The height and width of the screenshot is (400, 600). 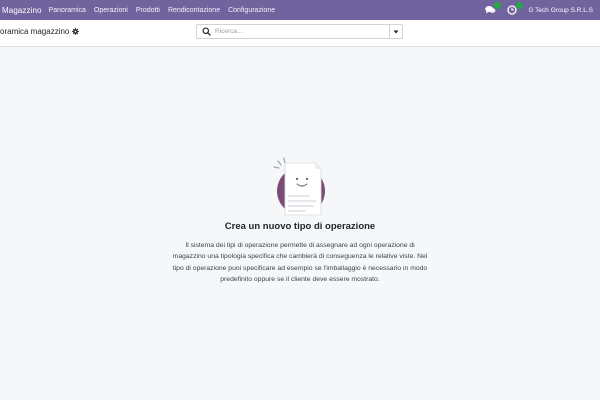 I want to click on menu-prodotti: Prodotti, so click(x=148, y=10).